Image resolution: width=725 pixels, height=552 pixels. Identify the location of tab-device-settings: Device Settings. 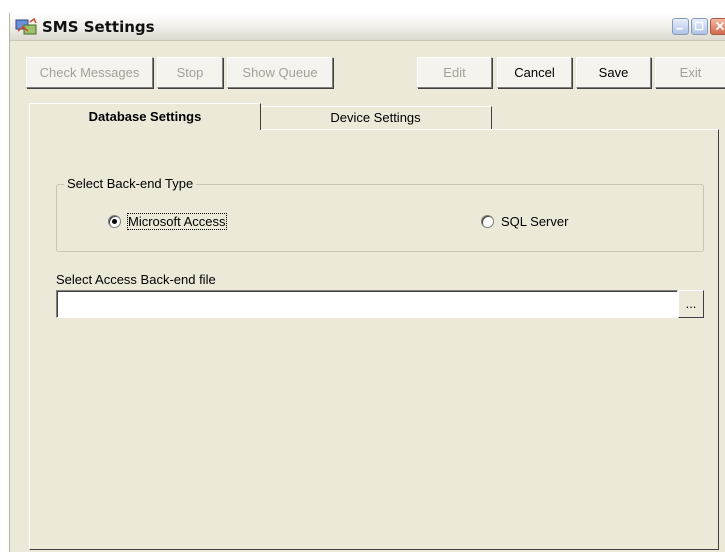
(376, 117).